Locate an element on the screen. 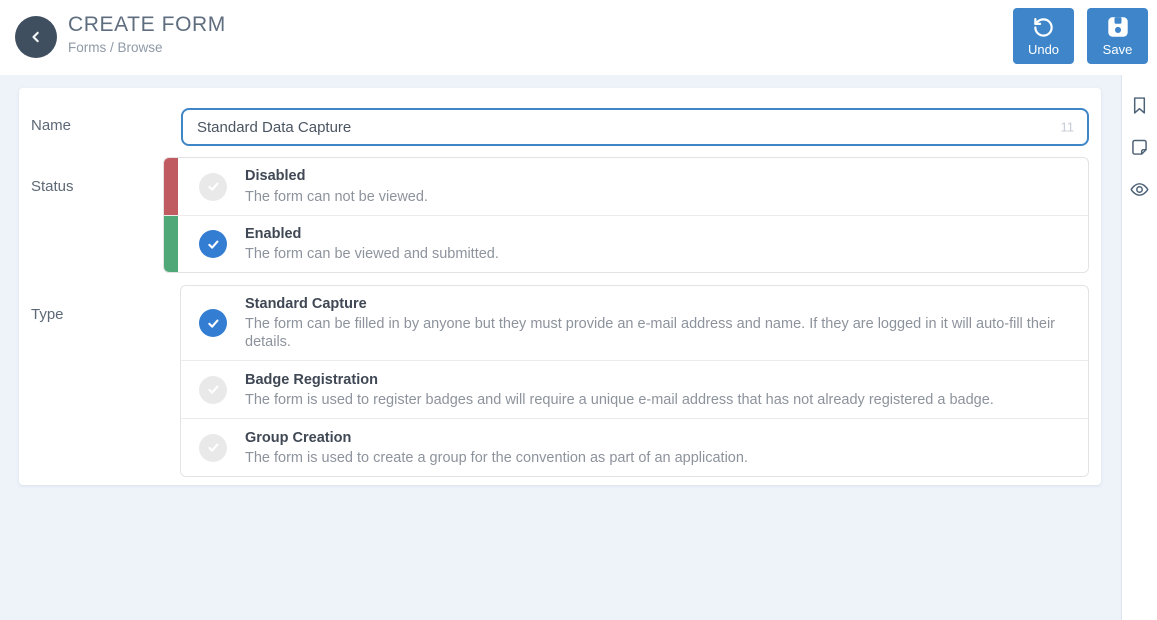 The image size is (1157, 620). name-input is located at coordinates (635, 127).